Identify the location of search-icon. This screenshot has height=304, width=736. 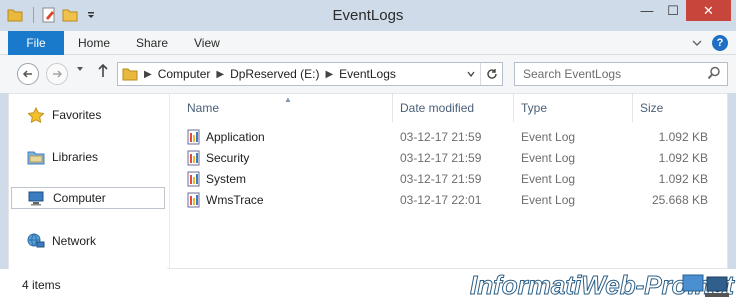
(714, 74).